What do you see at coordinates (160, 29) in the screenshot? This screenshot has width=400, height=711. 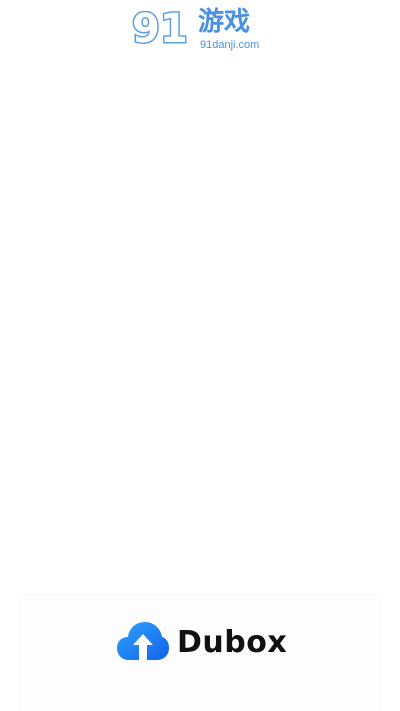 I see `watermark-numeral: 91` at bounding box center [160, 29].